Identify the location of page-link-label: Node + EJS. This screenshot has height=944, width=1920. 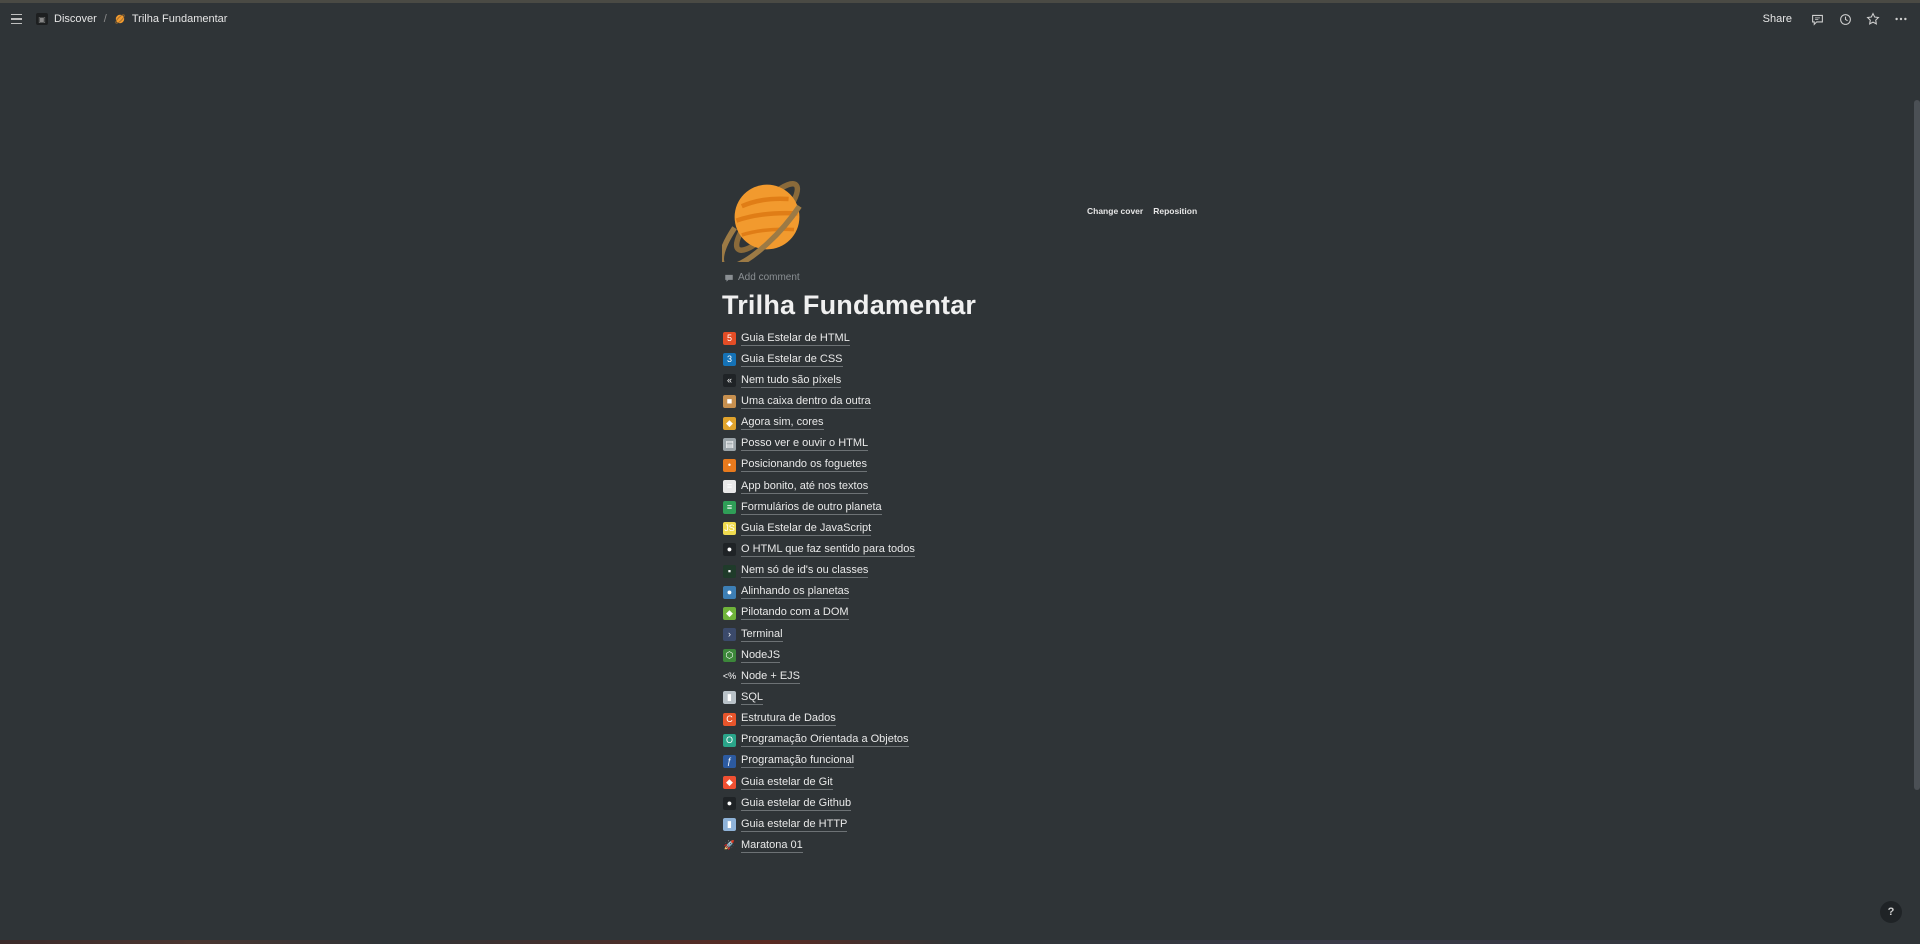
(771, 676).